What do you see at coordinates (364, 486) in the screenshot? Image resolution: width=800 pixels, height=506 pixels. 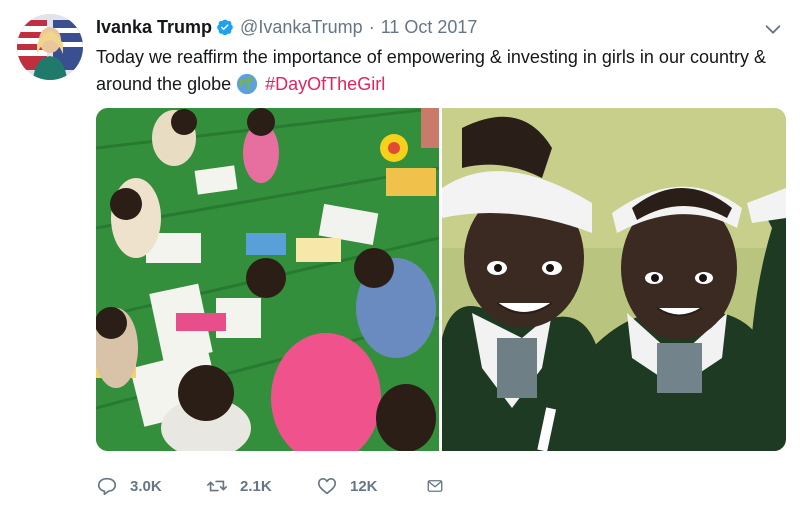 I see `like-count: 12K` at bounding box center [364, 486].